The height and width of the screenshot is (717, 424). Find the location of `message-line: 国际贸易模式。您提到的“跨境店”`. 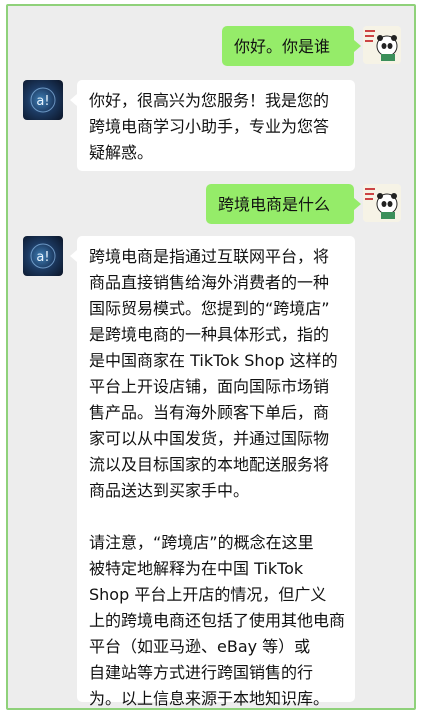

message-line: 国际贸易模式。您提到的“跨境店” is located at coordinates (209, 308).